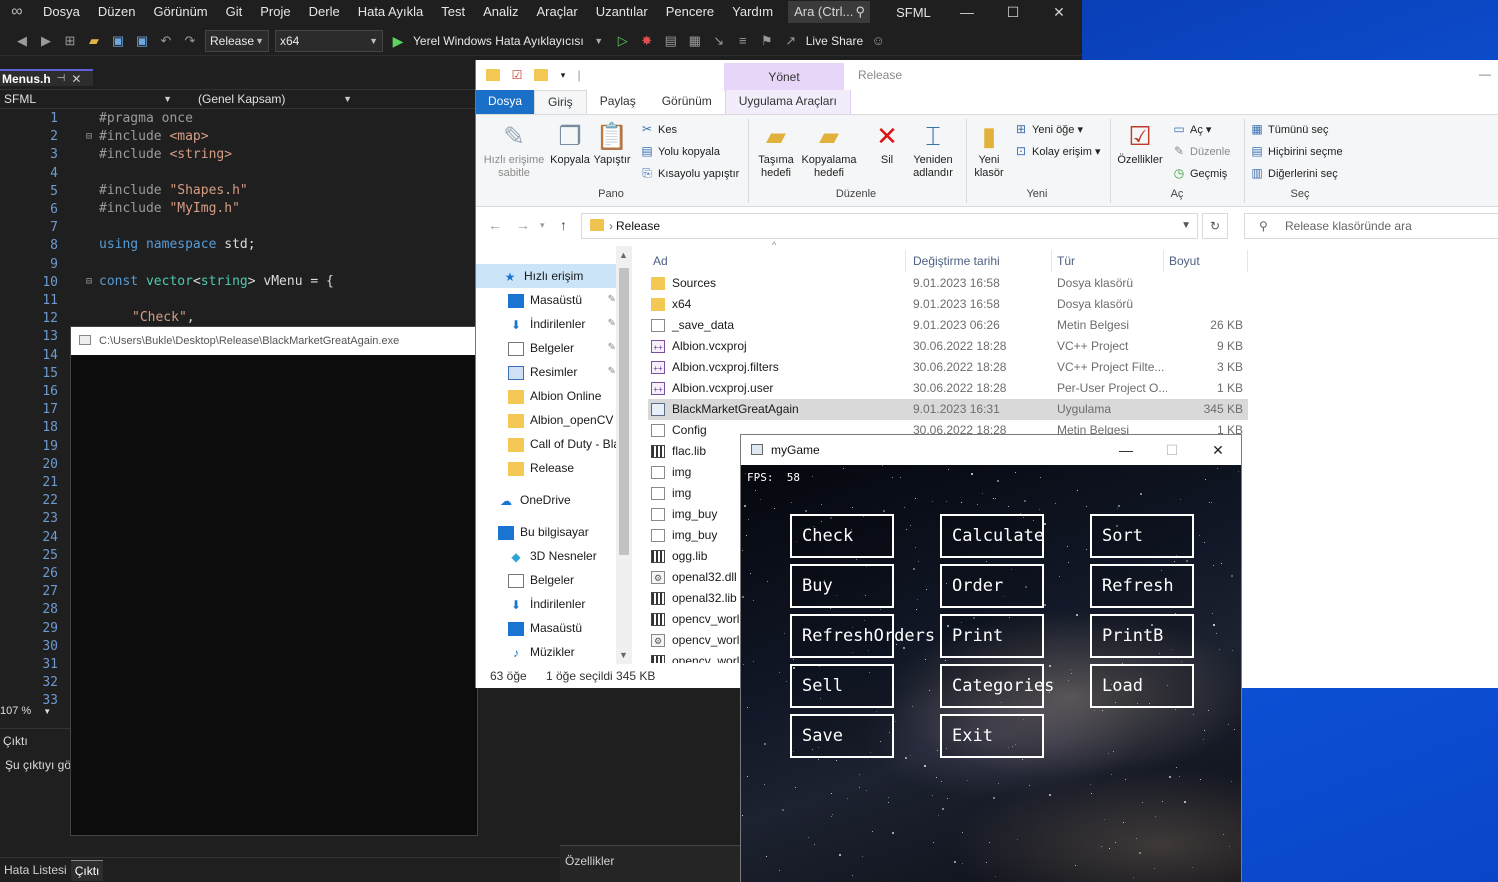  Describe the element at coordinates (563, 225) in the screenshot. I see `up-arrow-icon: ↑` at that location.